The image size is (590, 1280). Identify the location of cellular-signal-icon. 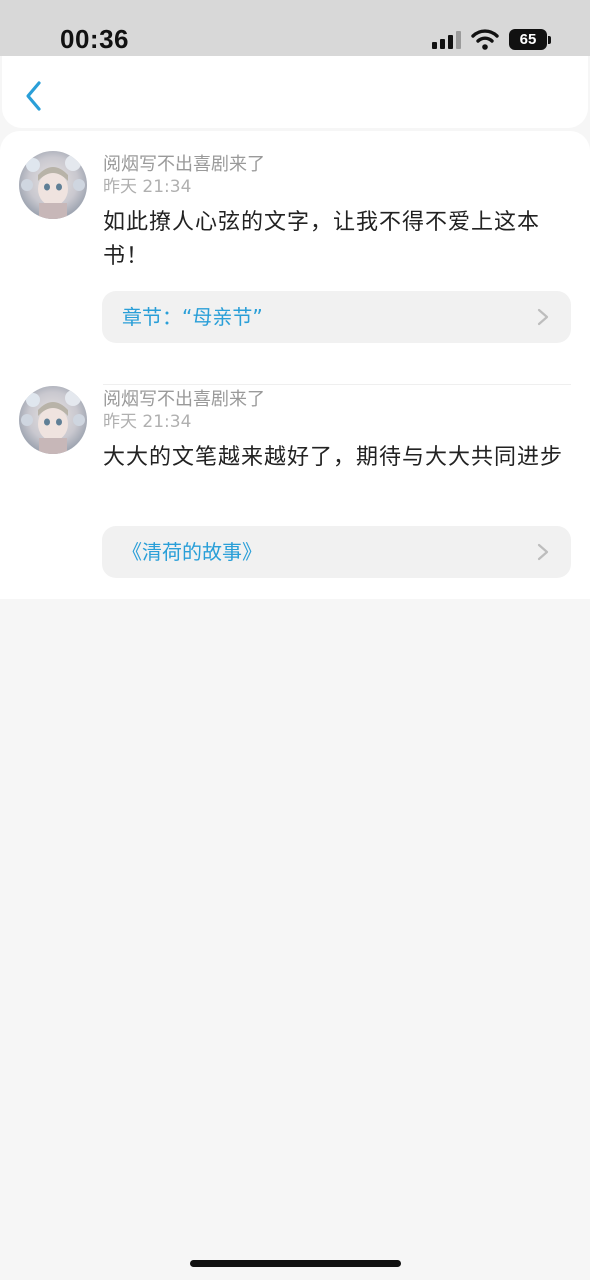
(446, 40).